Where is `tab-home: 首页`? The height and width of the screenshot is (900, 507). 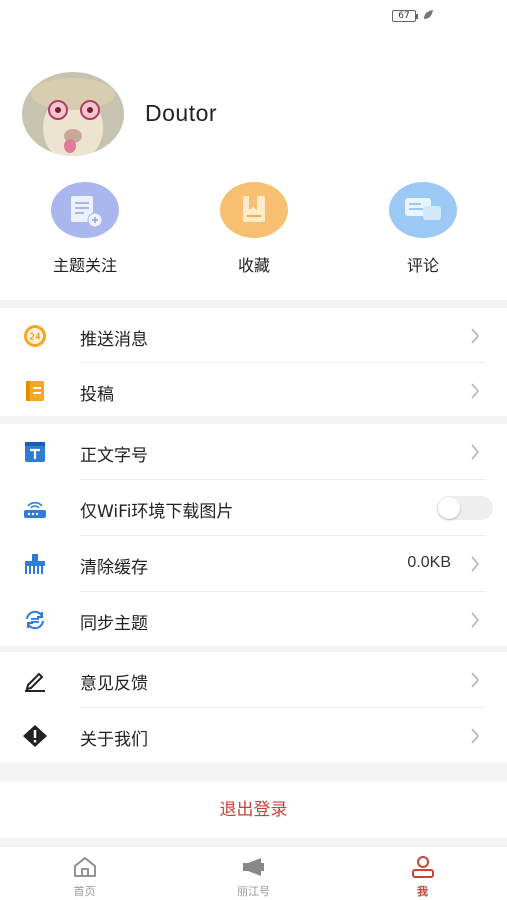 tab-home: 首页 is located at coordinates (84, 873).